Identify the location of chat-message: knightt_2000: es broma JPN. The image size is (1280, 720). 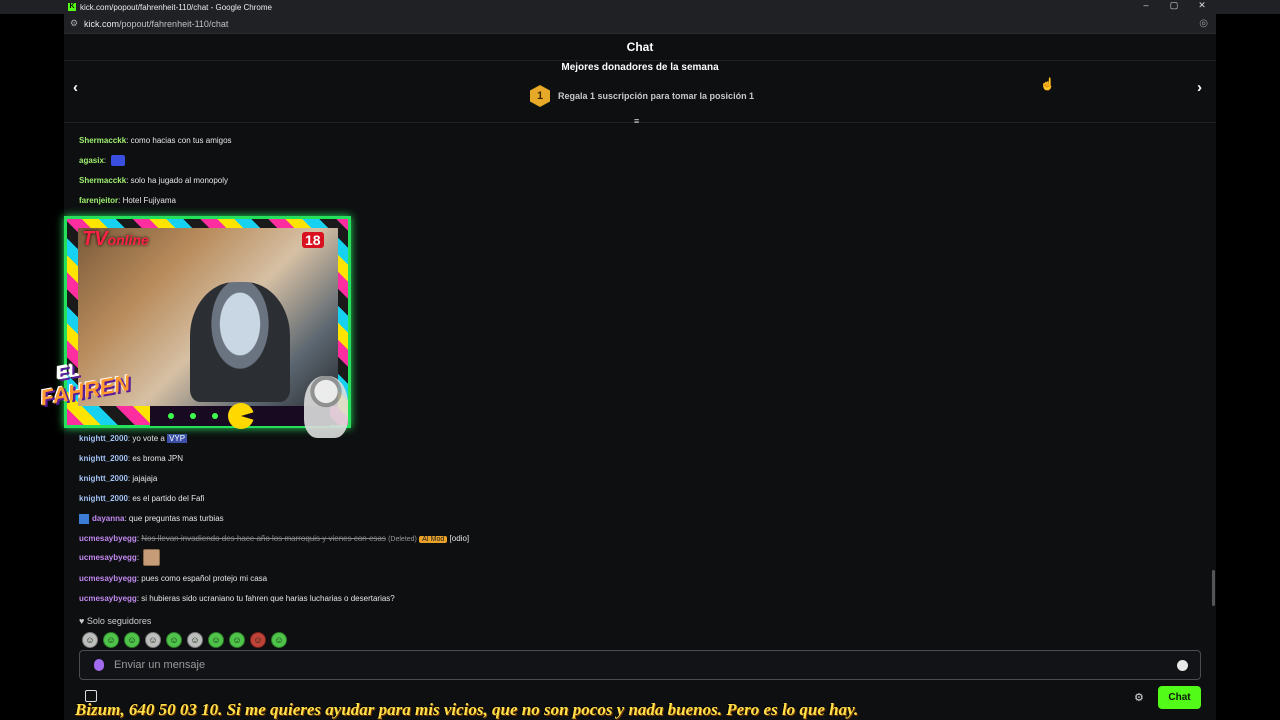
(131, 458).